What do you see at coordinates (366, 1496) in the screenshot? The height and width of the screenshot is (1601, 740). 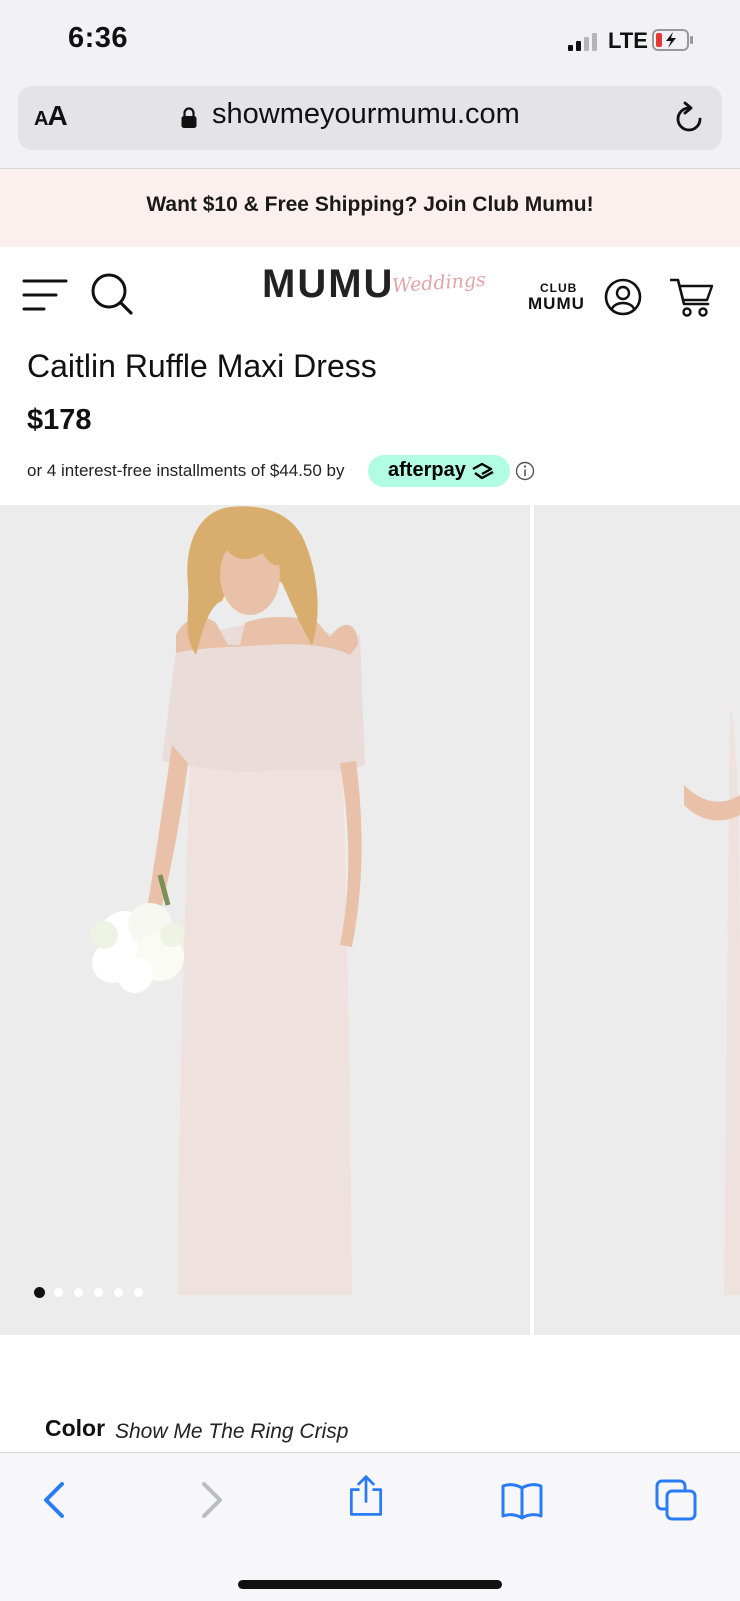 I see `share-icon` at bounding box center [366, 1496].